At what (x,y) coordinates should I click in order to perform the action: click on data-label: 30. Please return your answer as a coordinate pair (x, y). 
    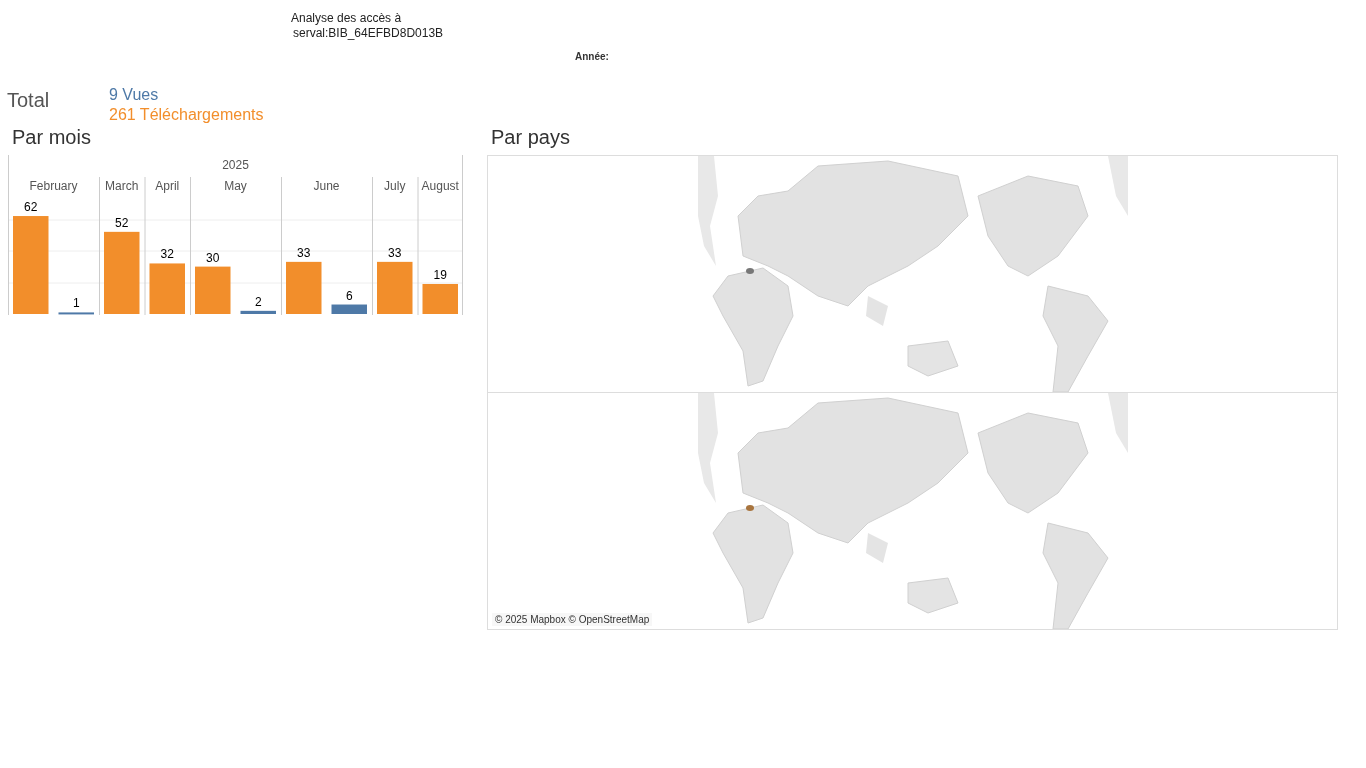
    Looking at the image, I should click on (213, 257).